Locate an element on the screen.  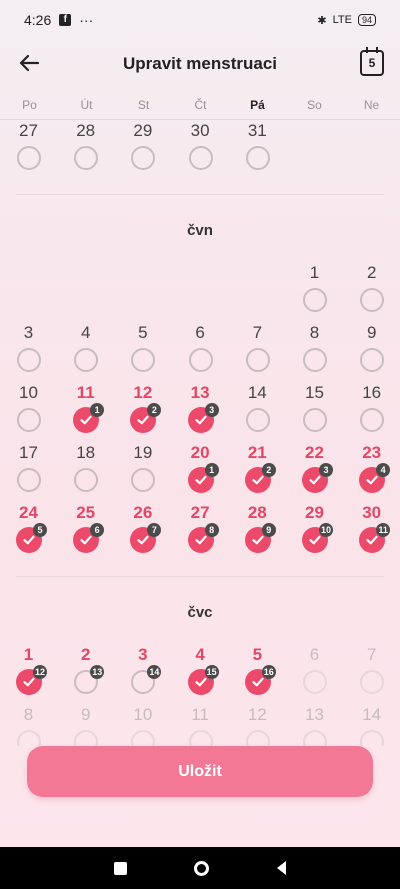
calendar-day-cell: 26 7 is located at coordinates (142, 532).